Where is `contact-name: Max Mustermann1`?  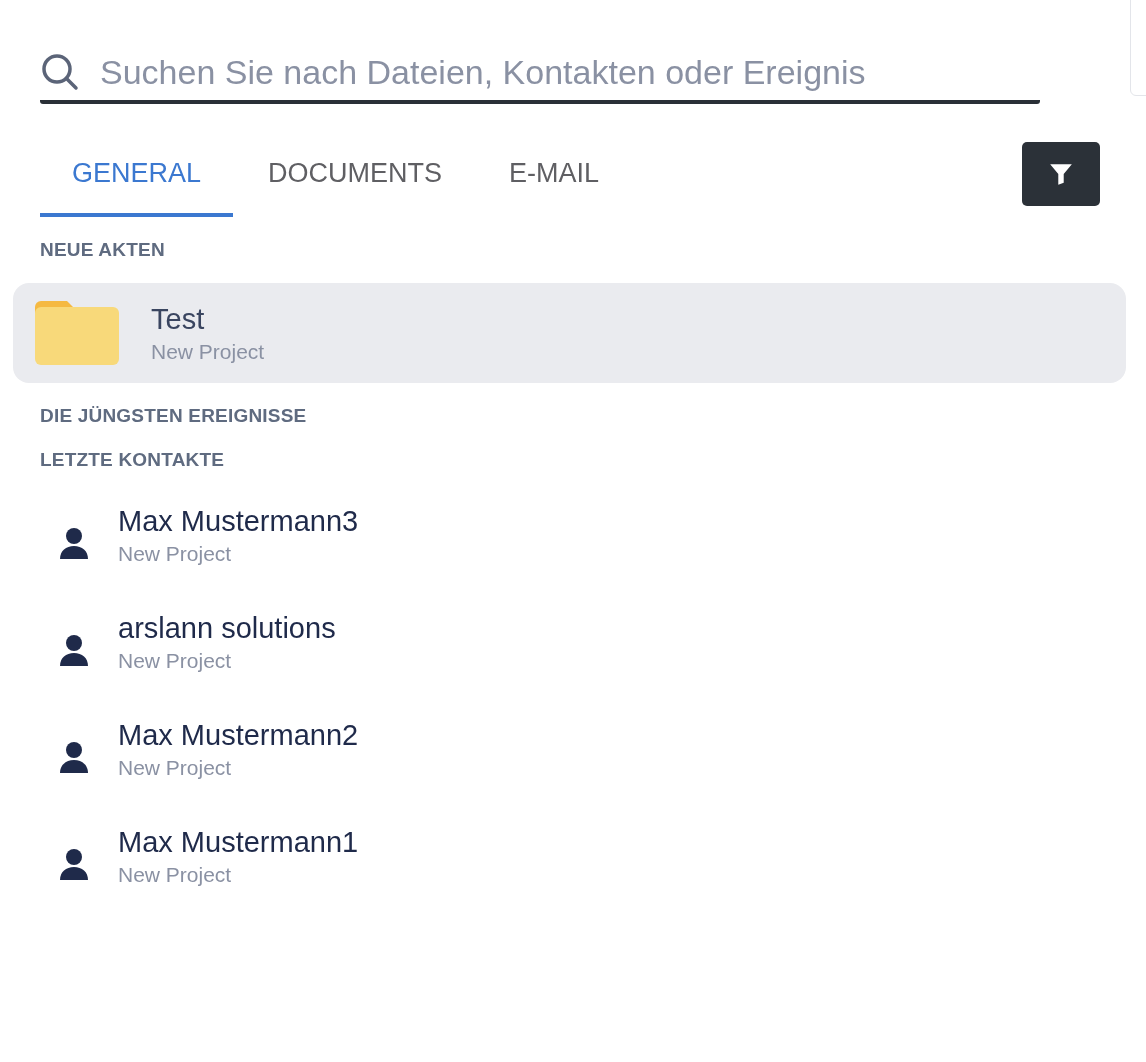 contact-name: Max Mustermann1 is located at coordinates (238, 842).